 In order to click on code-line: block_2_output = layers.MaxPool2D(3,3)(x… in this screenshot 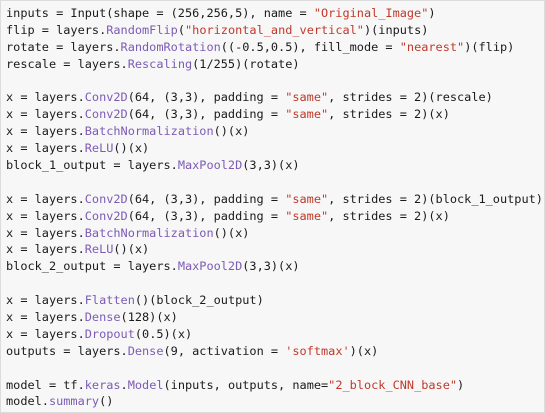, I will do `click(275, 266)`.